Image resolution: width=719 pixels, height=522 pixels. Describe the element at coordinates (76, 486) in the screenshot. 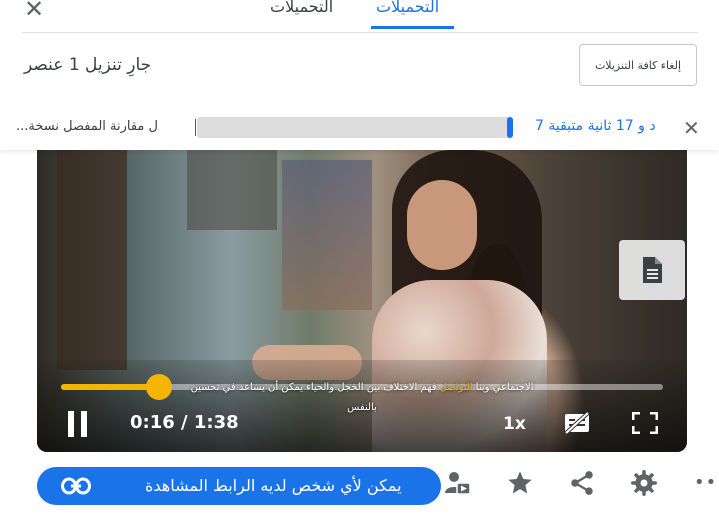

I see `link-icon` at that location.